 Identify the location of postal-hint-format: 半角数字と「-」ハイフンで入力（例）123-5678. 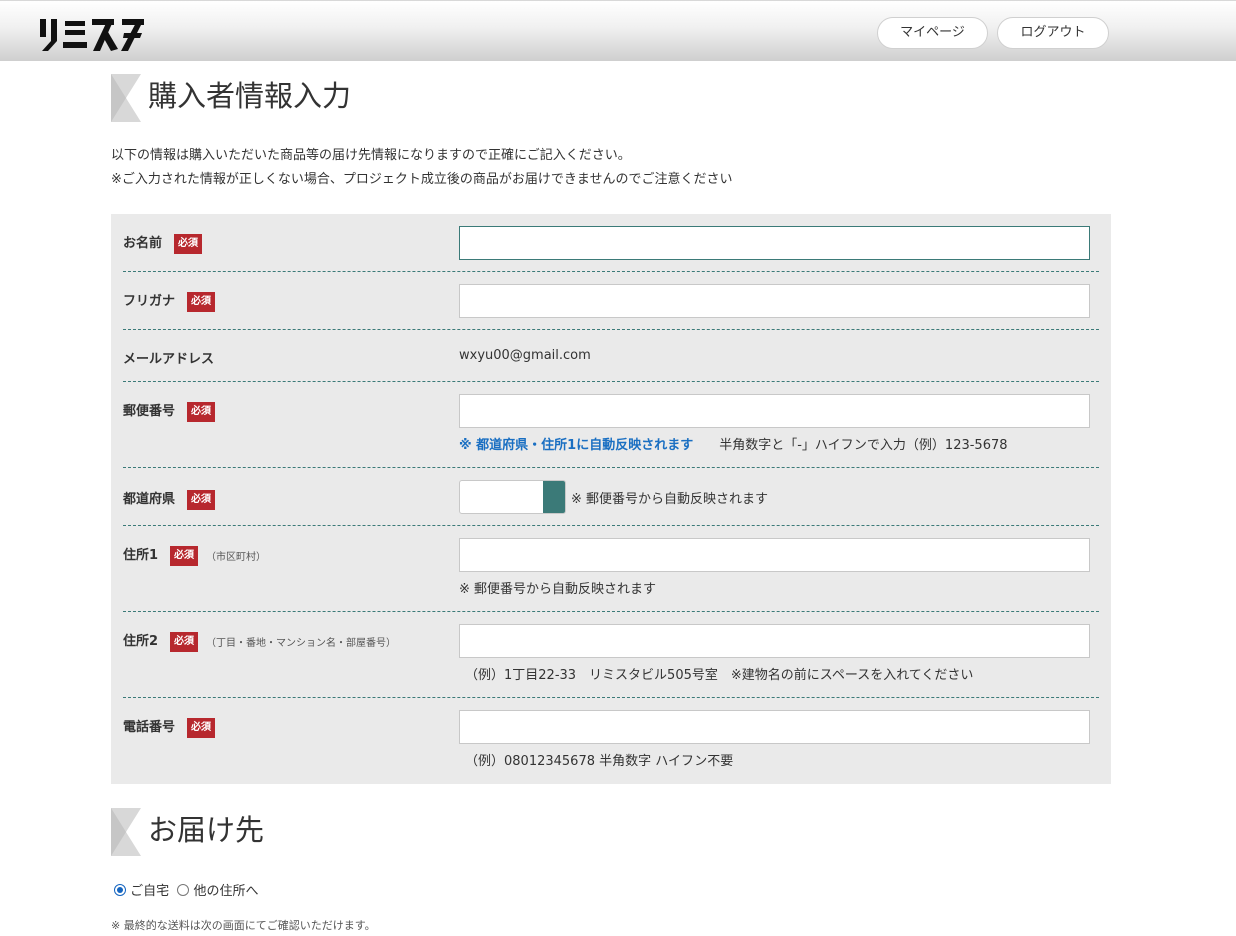
(863, 445).